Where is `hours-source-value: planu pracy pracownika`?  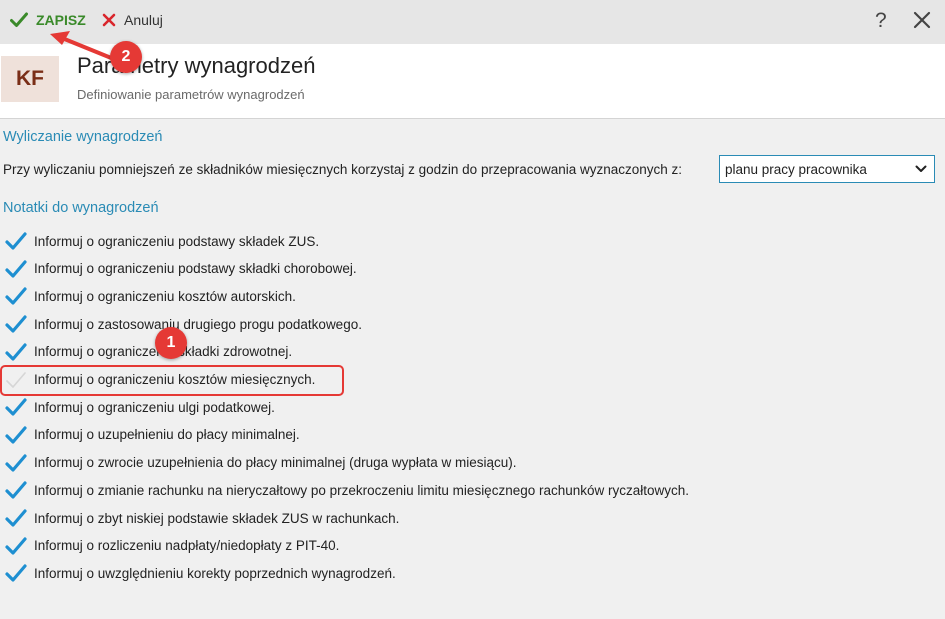
hours-source-value: planu pracy pracownika is located at coordinates (796, 169).